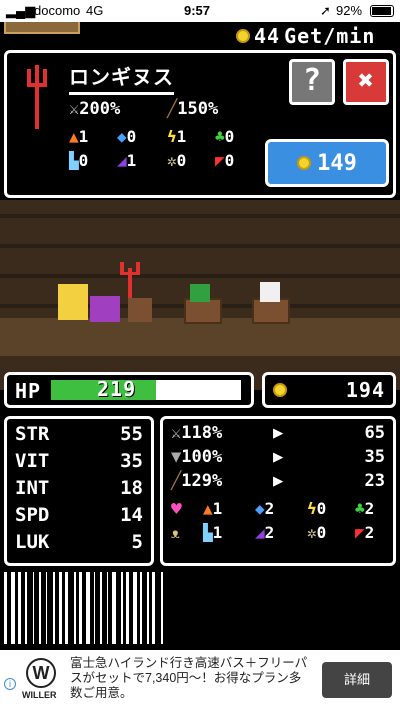 This screenshot has height=711, width=400. What do you see at coordinates (131, 515) in the screenshot?
I see `stat-value: 14` at bounding box center [131, 515].